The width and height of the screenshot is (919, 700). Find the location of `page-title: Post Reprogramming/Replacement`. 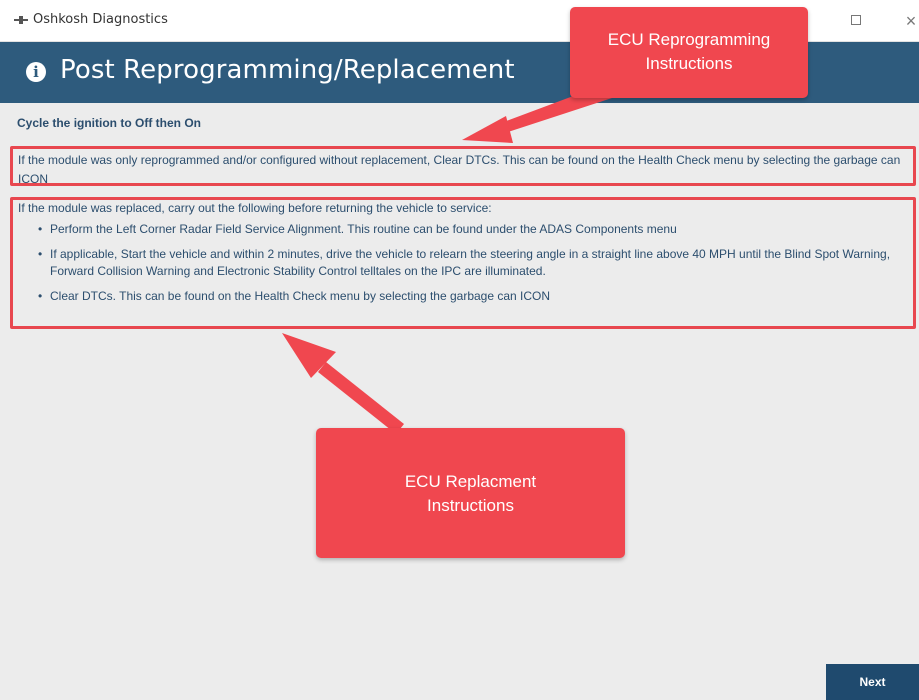

page-title: Post Reprogramming/Replacement is located at coordinates (287, 70).